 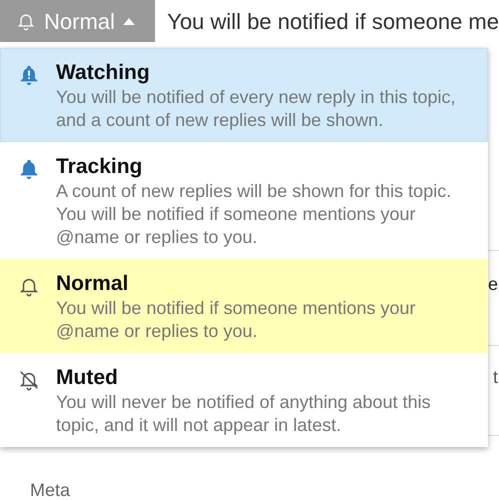 I want to click on caret-up-icon, so click(x=128, y=21).